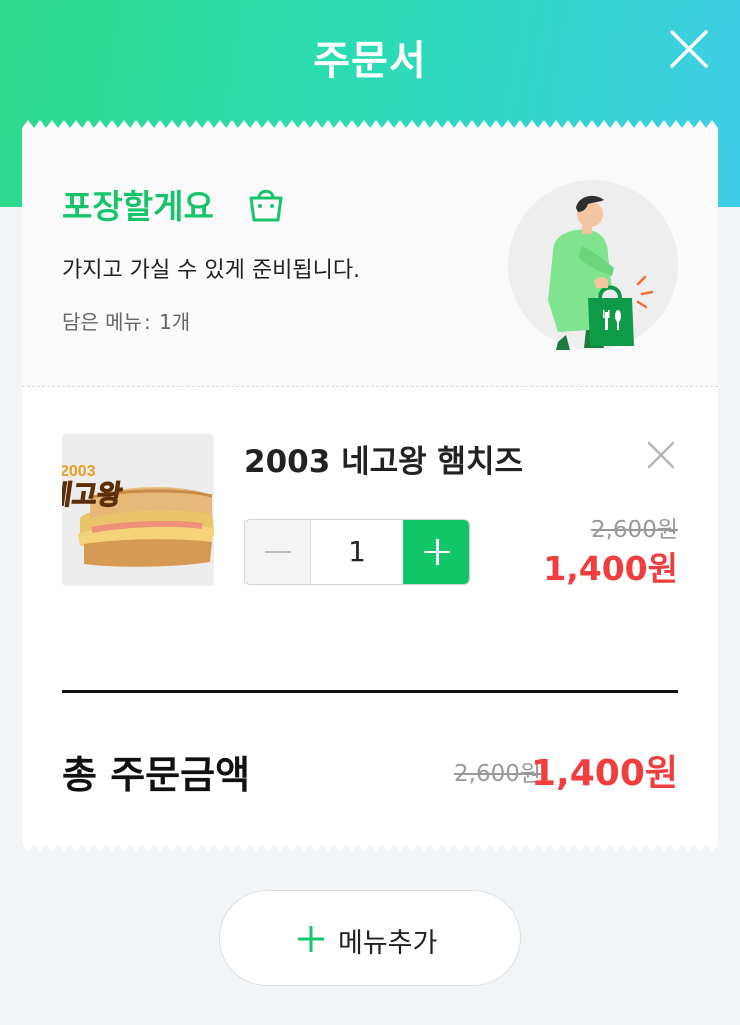 This screenshot has width=740, height=1025. Describe the element at coordinates (370, 61) in the screenshot. I see `page-title: 주문서` at that location.